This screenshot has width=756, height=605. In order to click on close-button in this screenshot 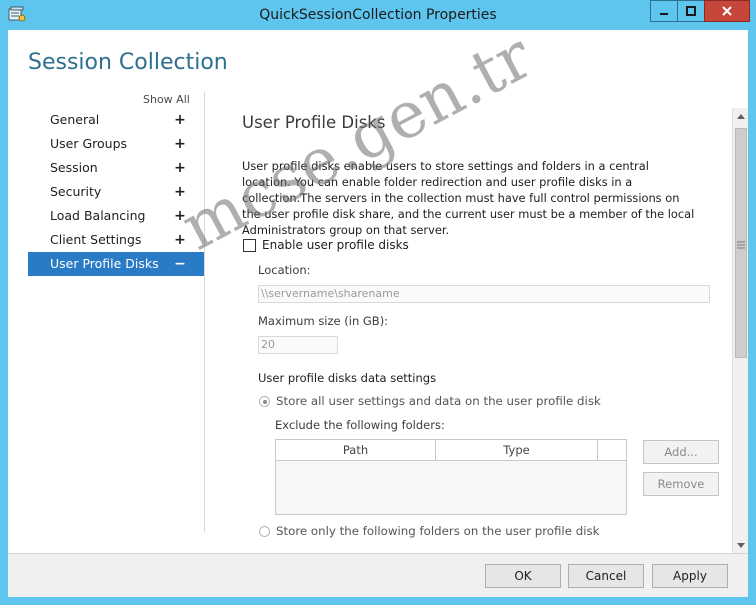, I will do `click(727, 11)`.